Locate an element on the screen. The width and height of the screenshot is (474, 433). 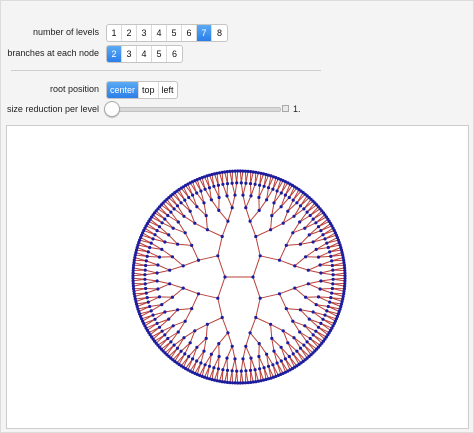
levels-setter-bar: 12345678 is located at coordinates (167, 33).